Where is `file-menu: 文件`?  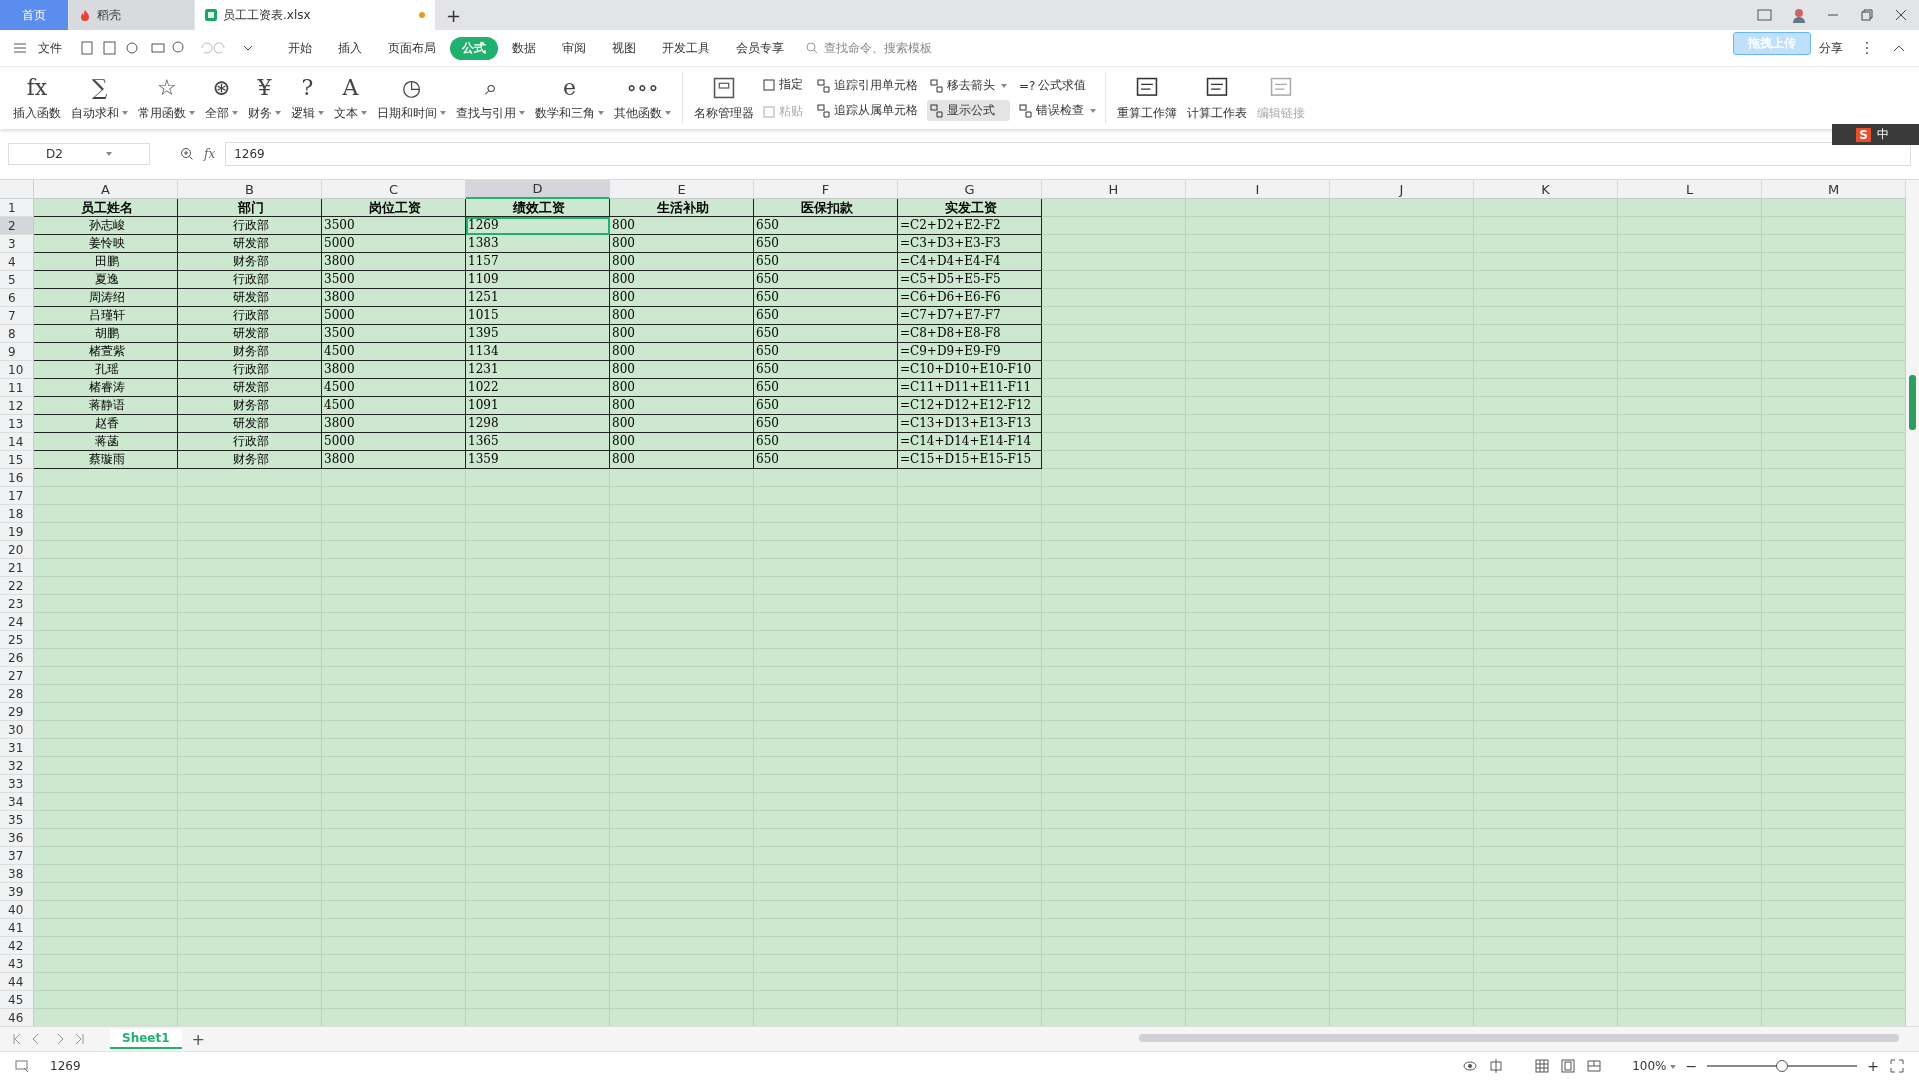 file-menu: 文件 is located at coordinates (50, 48).